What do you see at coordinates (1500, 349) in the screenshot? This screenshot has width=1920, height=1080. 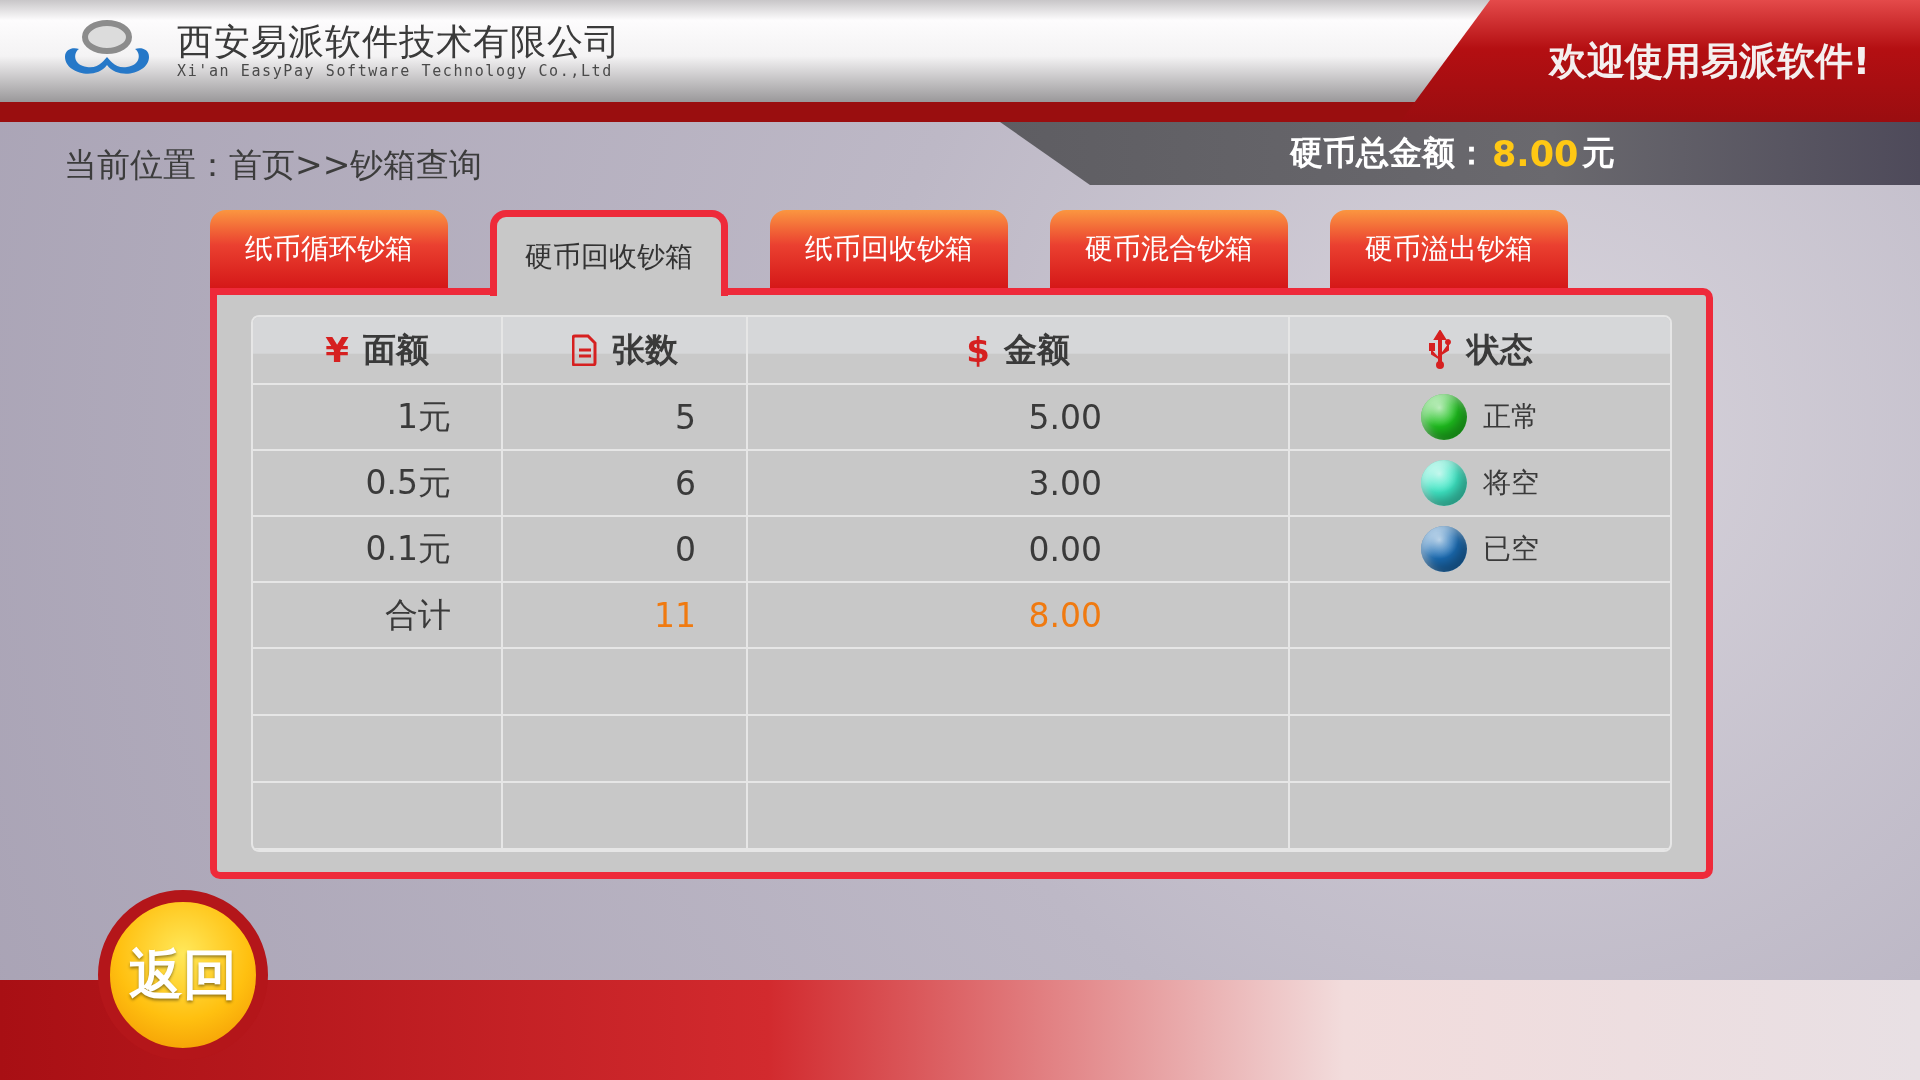 I see `column-label: 状态` at bounding box center [1500, 349].